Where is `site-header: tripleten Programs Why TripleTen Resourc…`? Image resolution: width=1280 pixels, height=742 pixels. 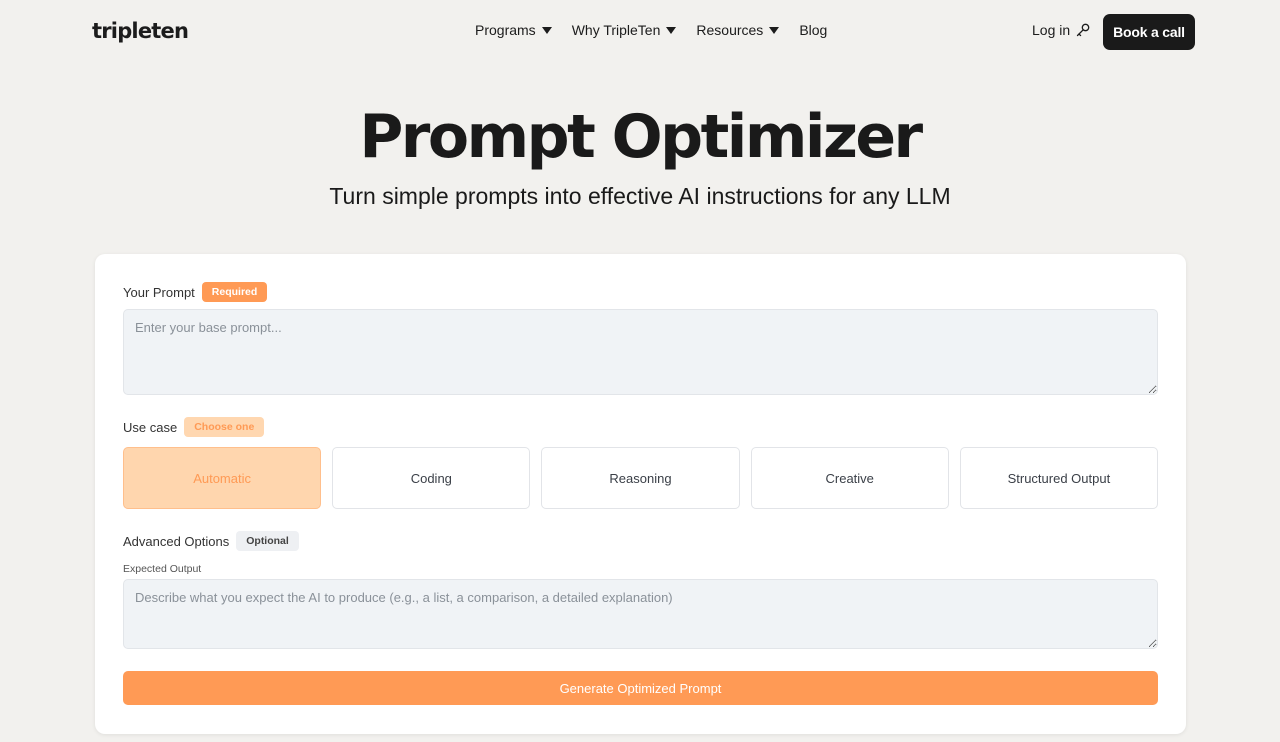 site-header: tripleten Programs Why TripleTen Resourc… is located at coordinates (640, 32).